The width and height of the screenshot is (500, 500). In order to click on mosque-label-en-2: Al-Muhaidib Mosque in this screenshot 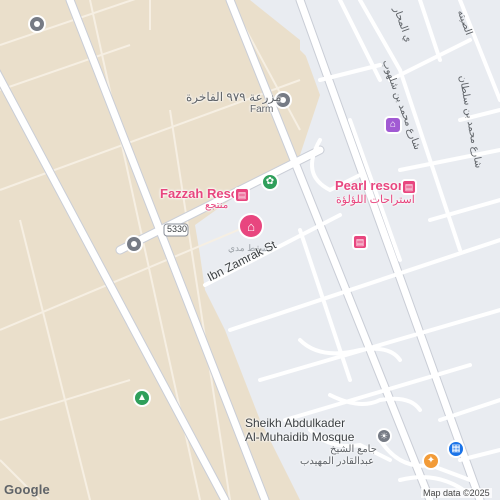, I will do `click(299, 437)`.